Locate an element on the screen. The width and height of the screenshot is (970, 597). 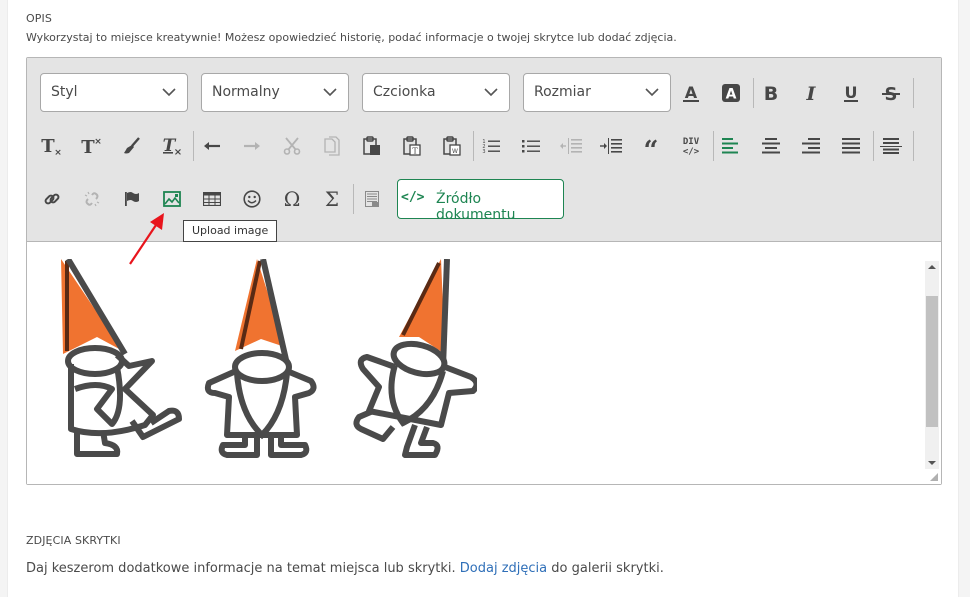
add-photos-link: Dodaj zdjęcia is located at coordinates (503, 568).